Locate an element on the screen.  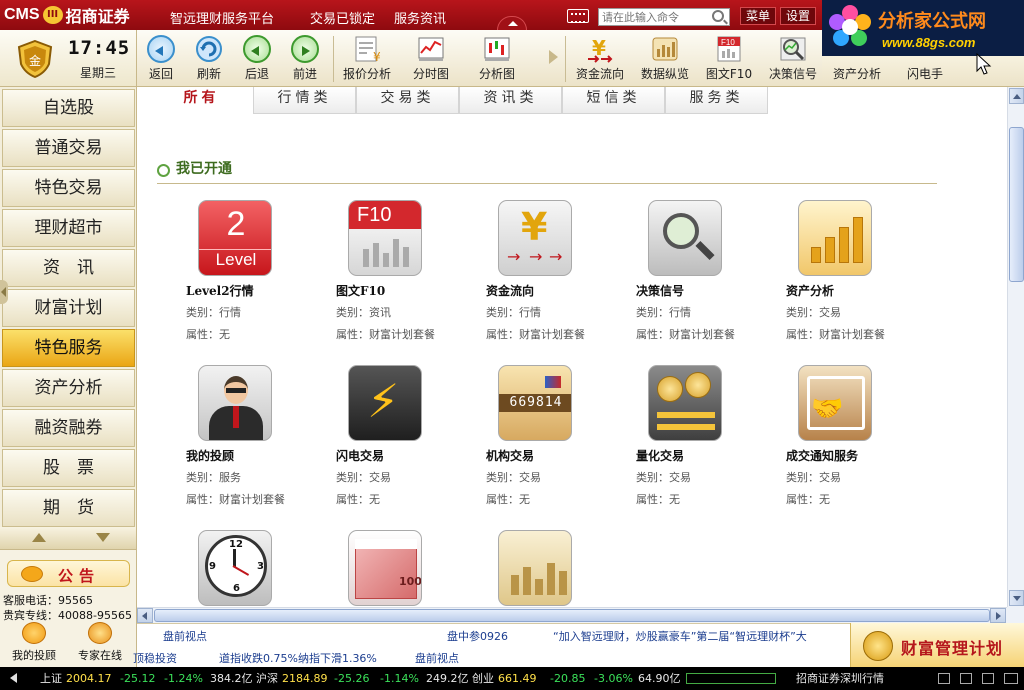
notice-label: 公告 is located at coordinates (79, 576).